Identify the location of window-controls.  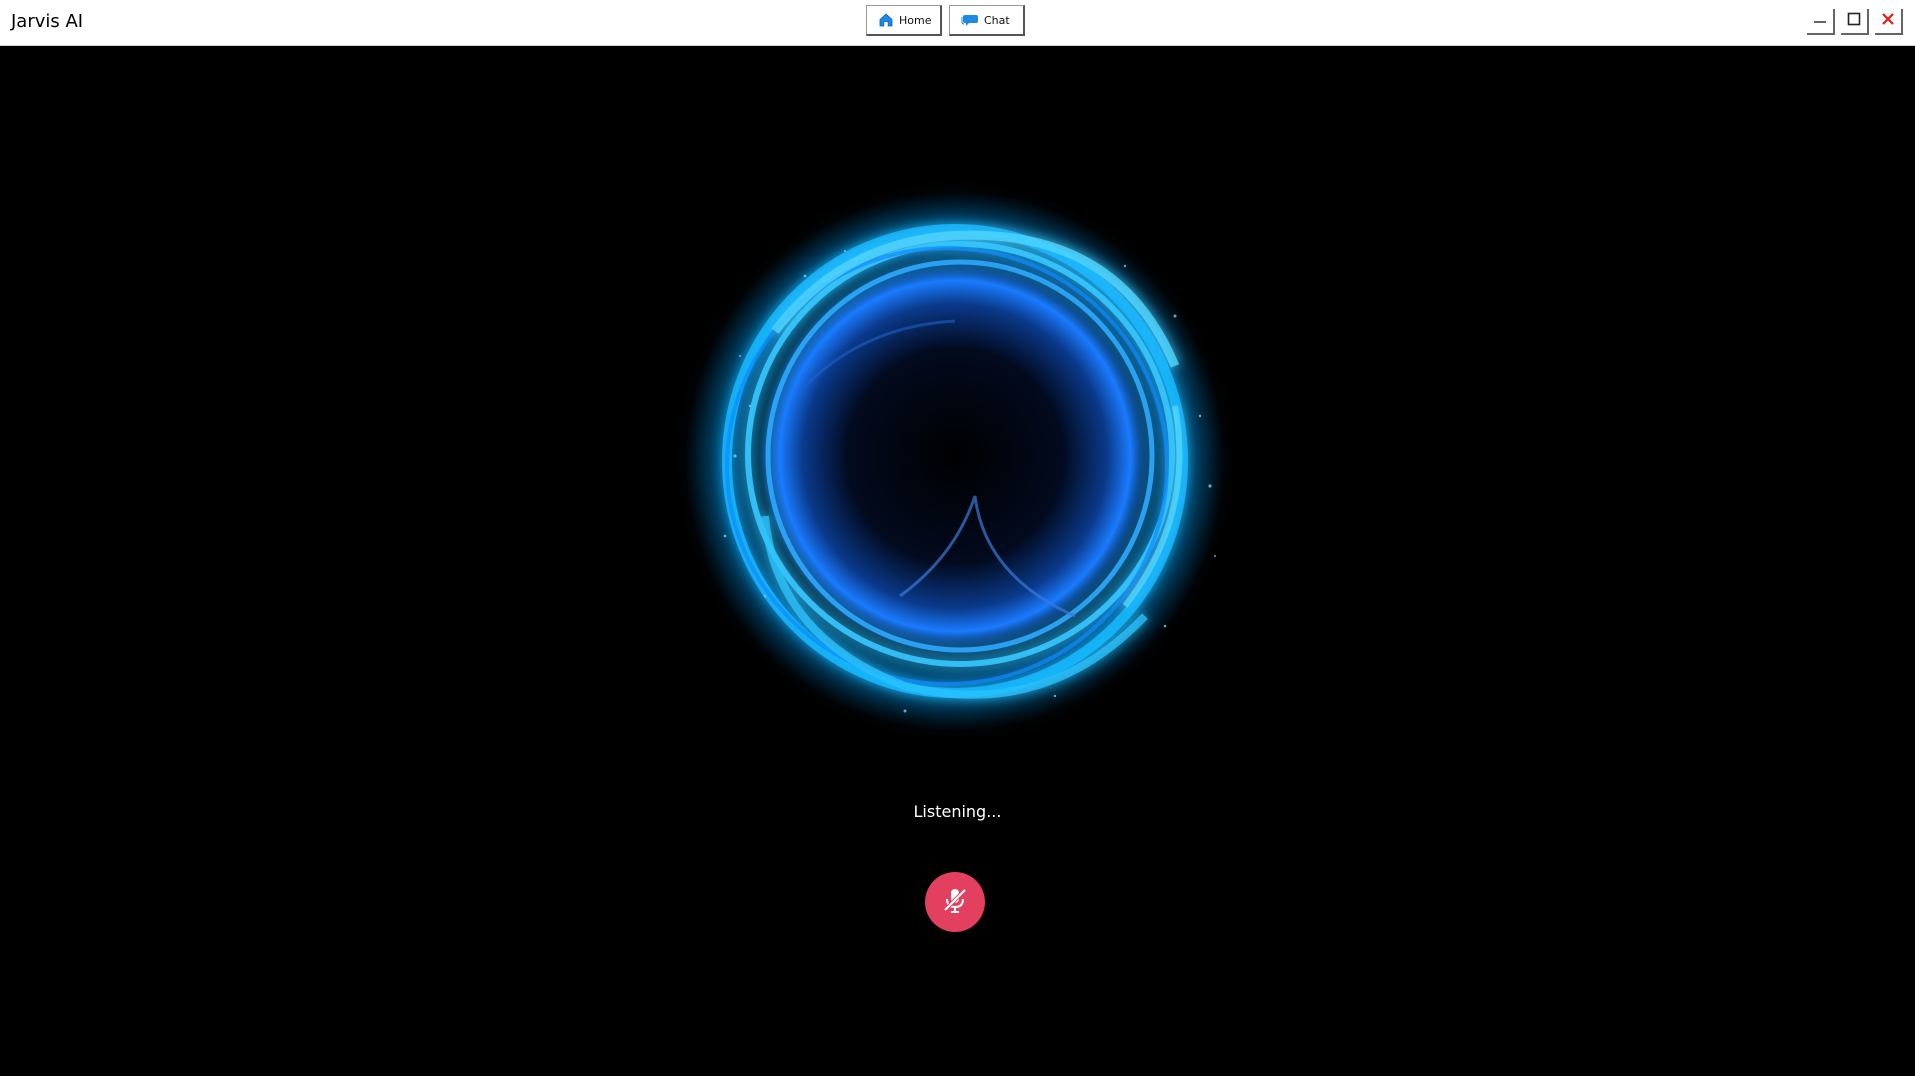
(1855, 22).